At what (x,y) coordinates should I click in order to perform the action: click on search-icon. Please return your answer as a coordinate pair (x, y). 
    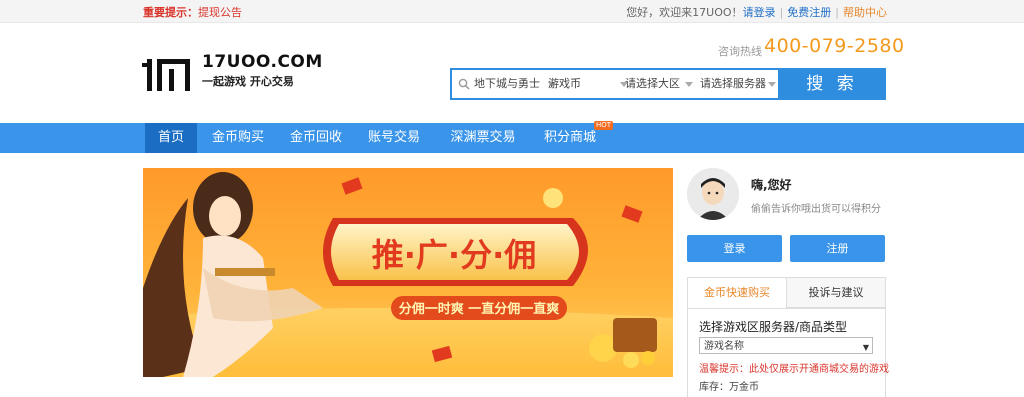
    Looking at the image, I should click on (464, 84).